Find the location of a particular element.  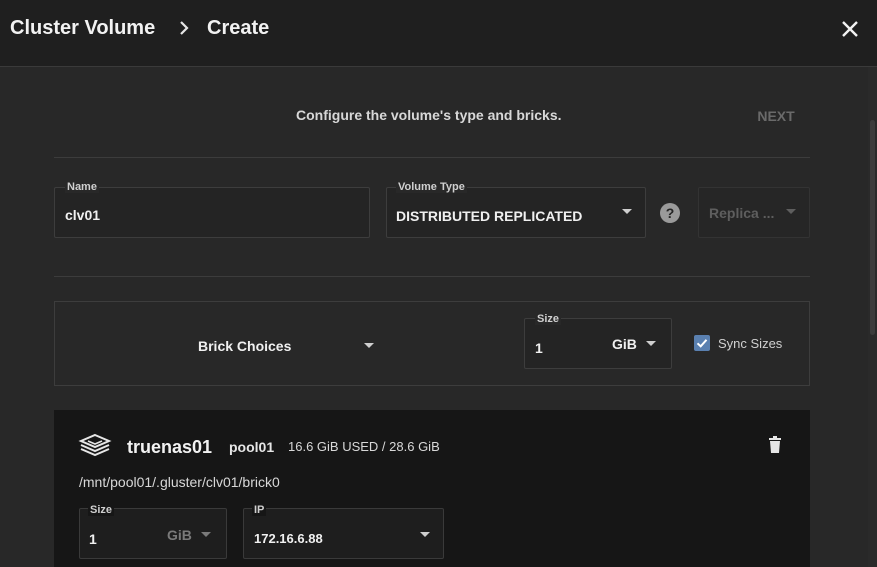

server-stack-icon is located at coordinates (95, 445).